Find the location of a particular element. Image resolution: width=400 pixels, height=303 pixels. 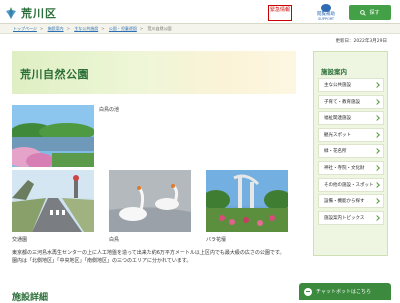

sidebar-item-shrines-temples: 神社・寺院・文化財 is located at coordinates (351, 167).